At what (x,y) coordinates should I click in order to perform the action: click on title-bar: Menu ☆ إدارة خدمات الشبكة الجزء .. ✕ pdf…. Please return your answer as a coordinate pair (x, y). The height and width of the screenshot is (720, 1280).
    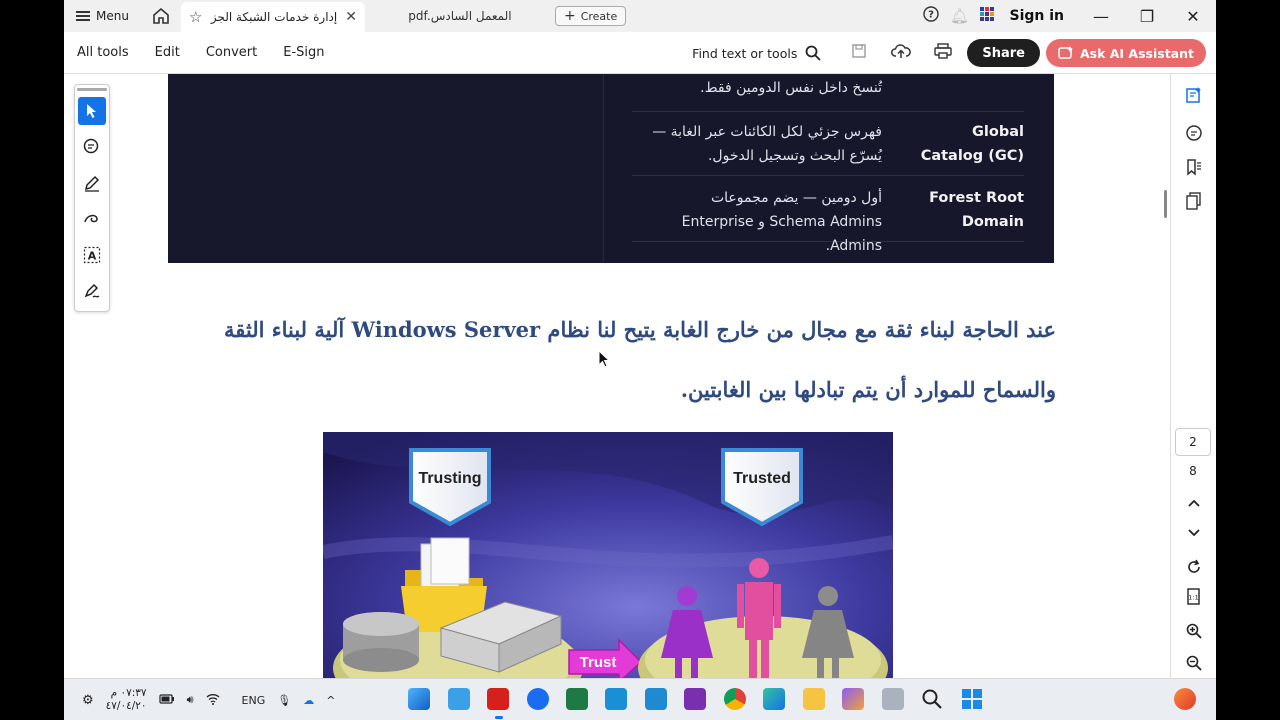
    Looking at the image, I should click on (640, 16).